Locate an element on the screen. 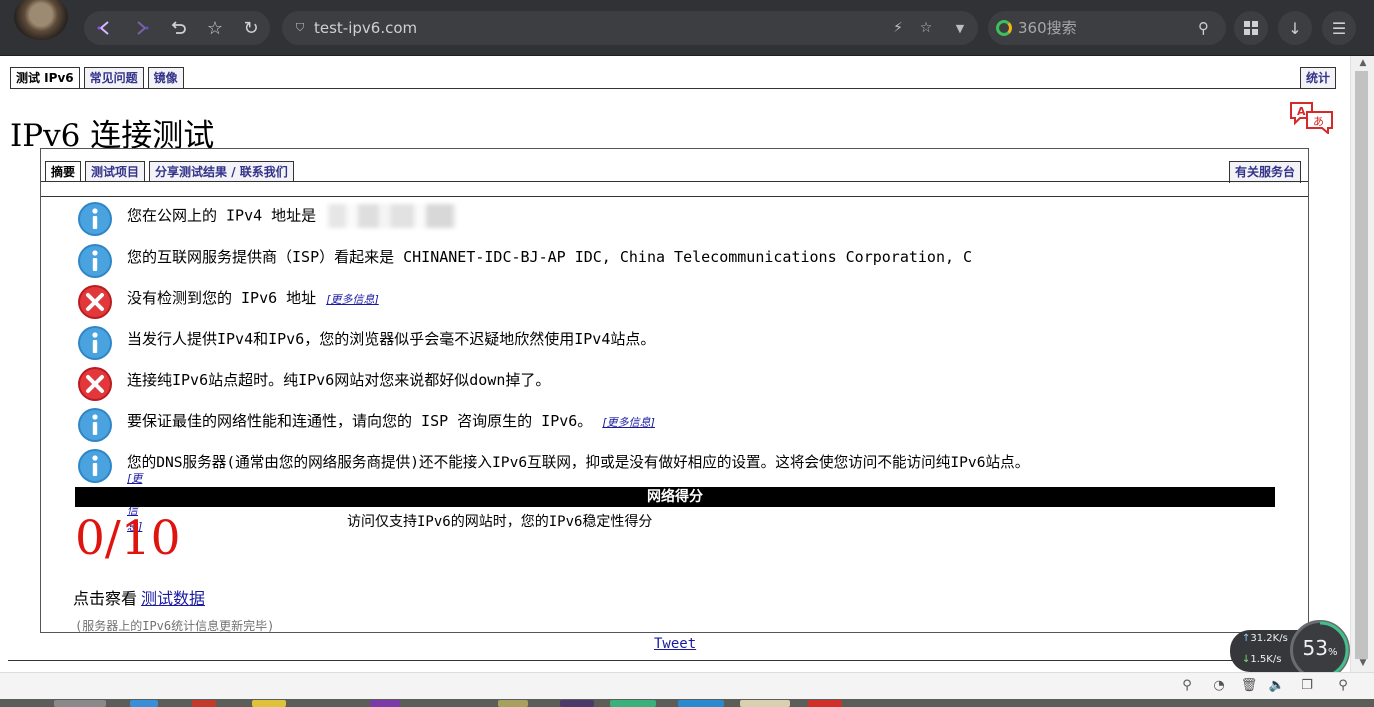 The image size is (1374, 707). tab-test-ipv6: 测试 IPv6 is located at coordinates (45, 78).